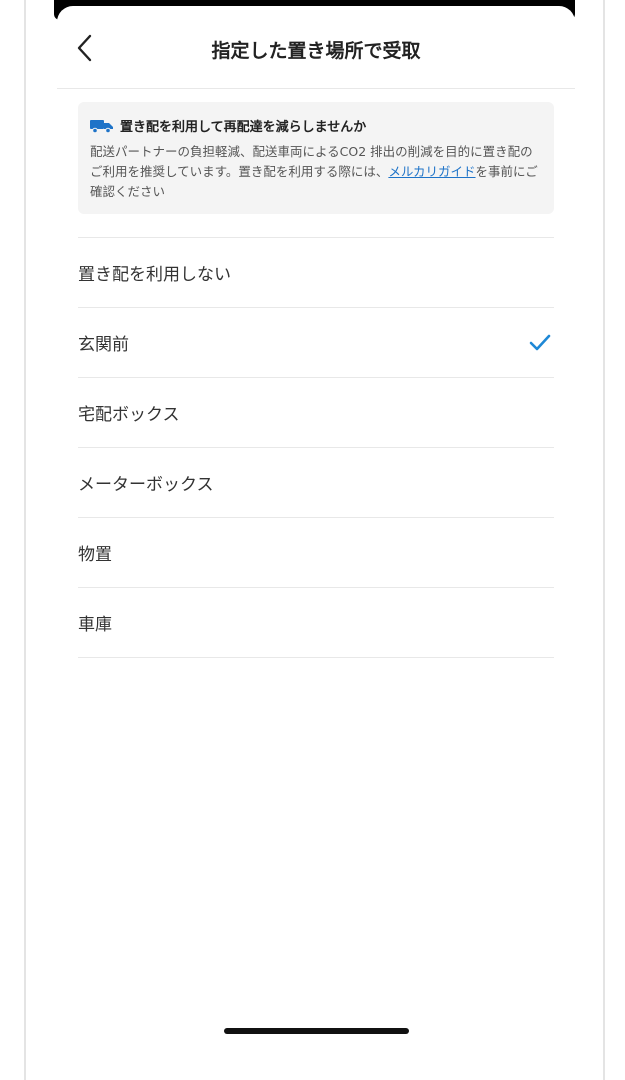  What do you see at coordinates (103, 345) in the screenshot?
I see `option-label: 玄関前` at bounding box center [103, 345].